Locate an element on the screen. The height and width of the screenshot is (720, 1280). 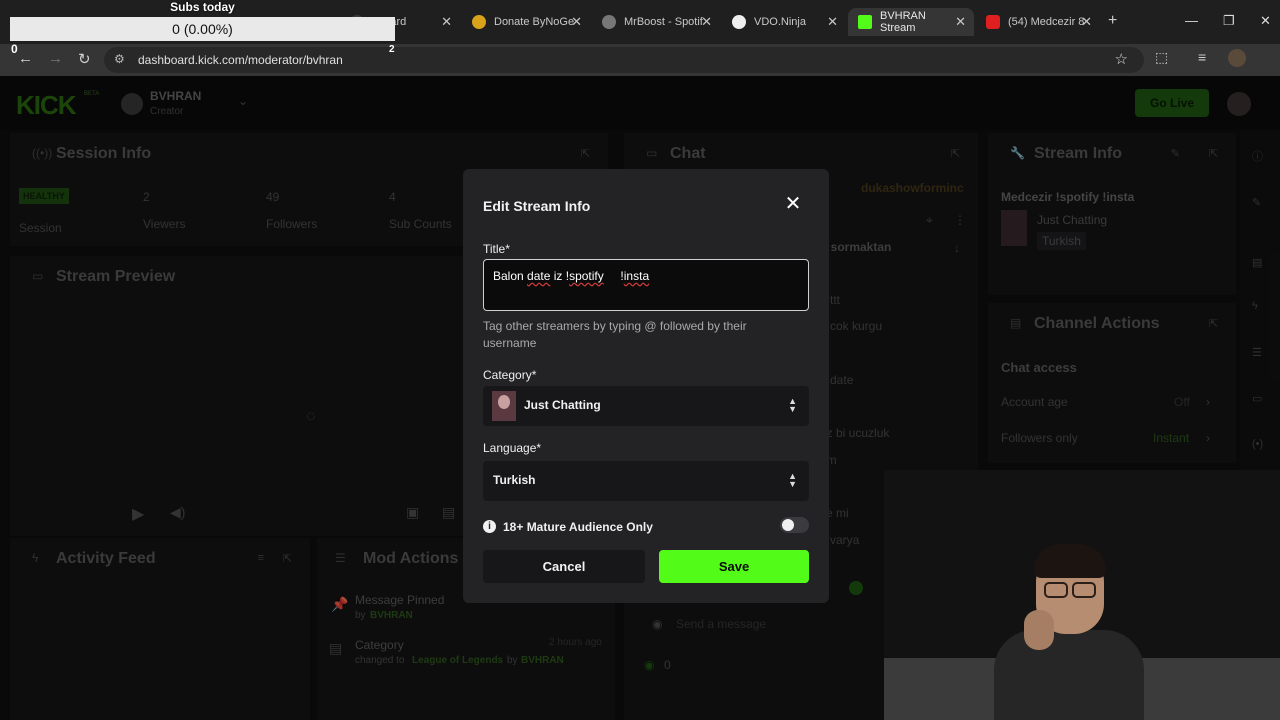
title-text-misspelled: insta is located at coordinates (636, 276).